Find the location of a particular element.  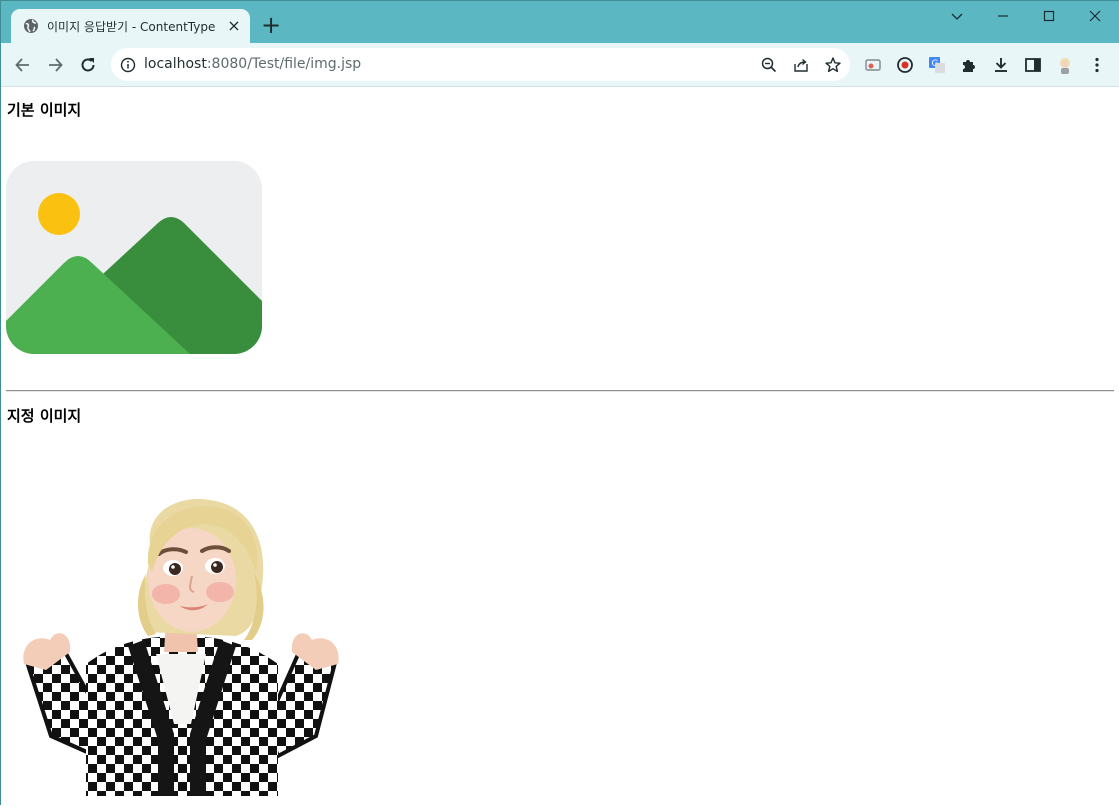

url-text: localhost:8080/Test/file/img.jsp is located at coordinates (252, 64).